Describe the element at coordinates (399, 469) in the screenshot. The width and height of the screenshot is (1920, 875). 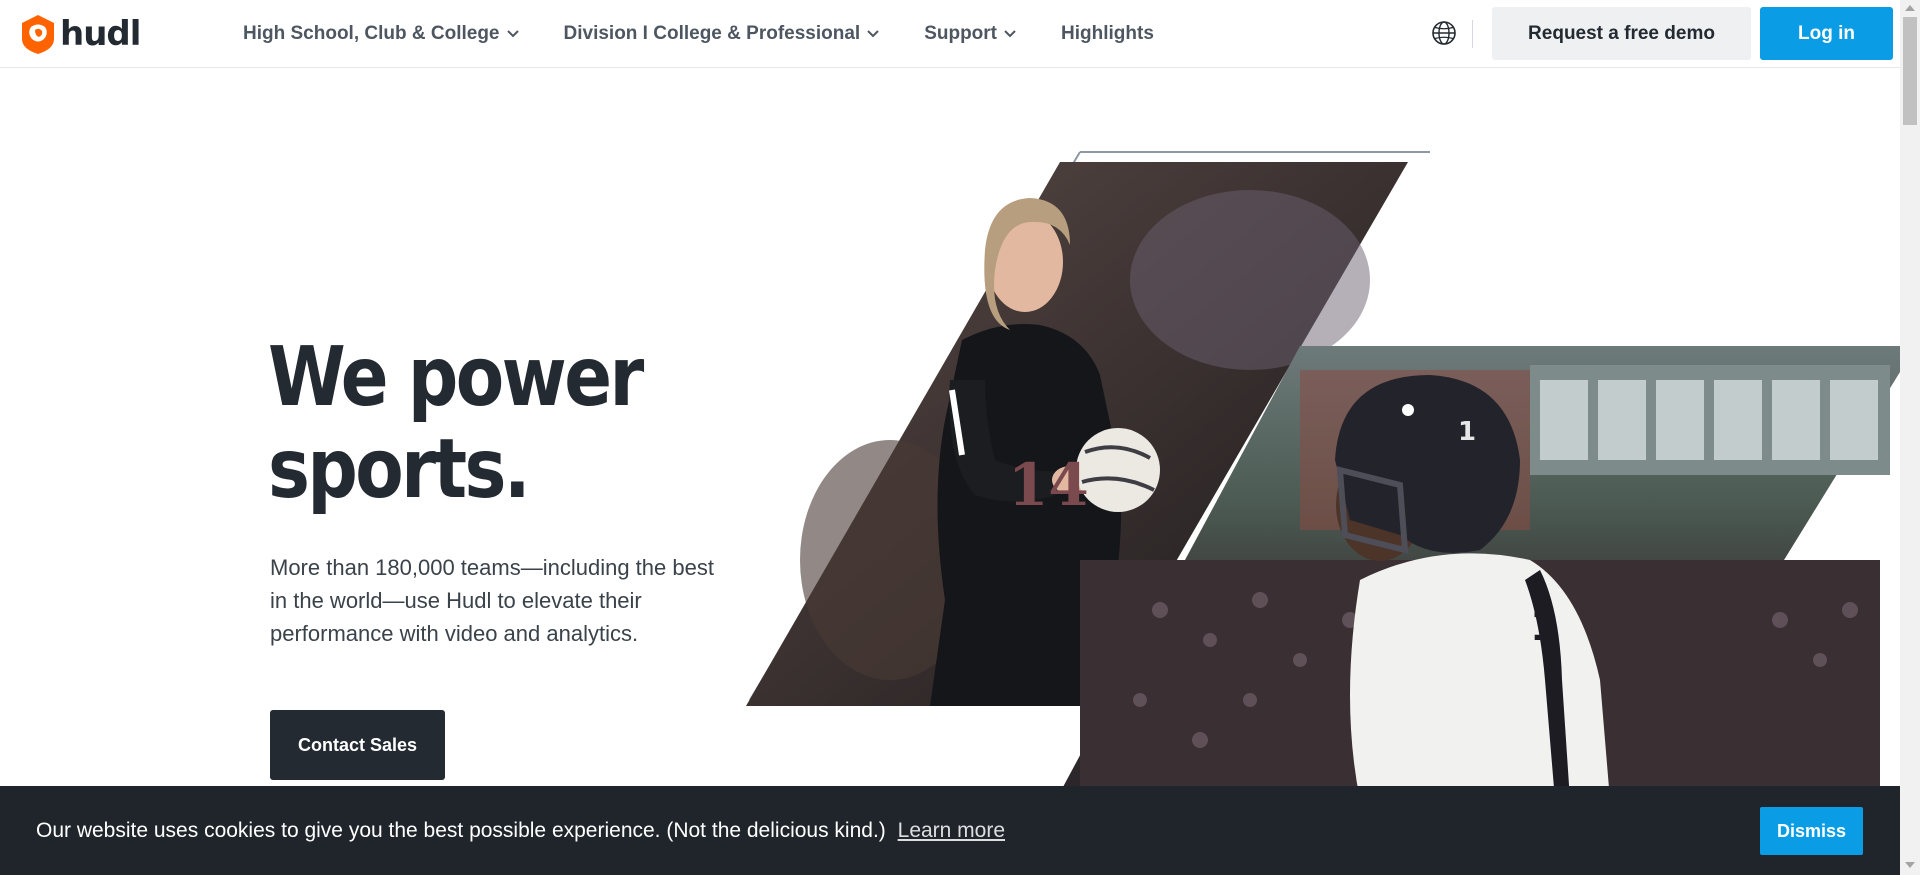
I see `hero-title-line-2: sports.` at that location.